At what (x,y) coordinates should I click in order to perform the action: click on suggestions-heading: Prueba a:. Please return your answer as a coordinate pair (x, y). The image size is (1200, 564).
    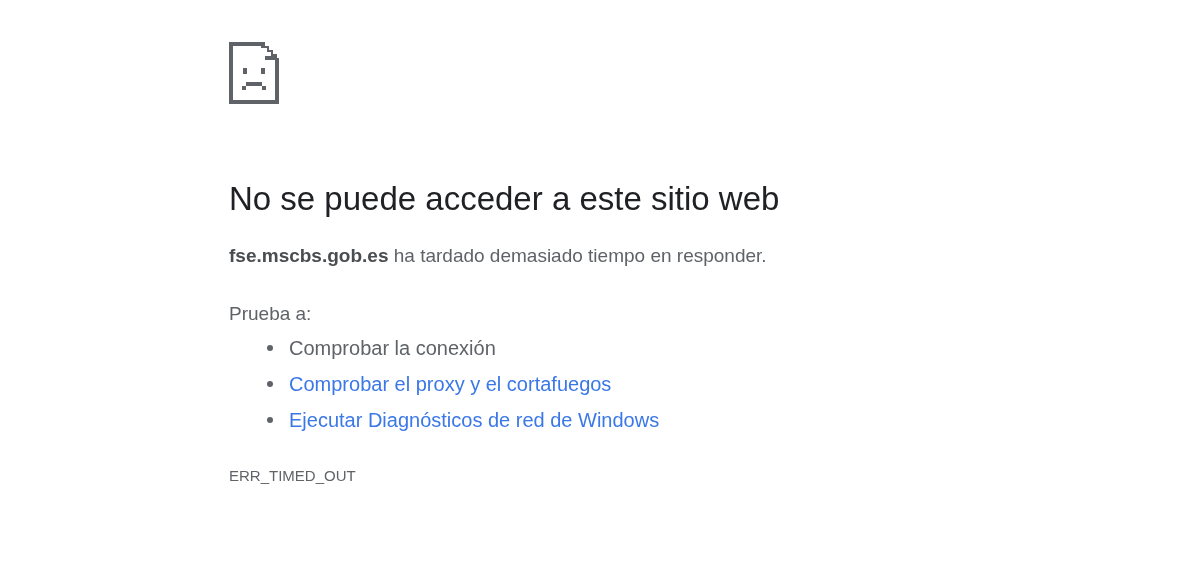
    Looking at the image, I should click on (270, 314).